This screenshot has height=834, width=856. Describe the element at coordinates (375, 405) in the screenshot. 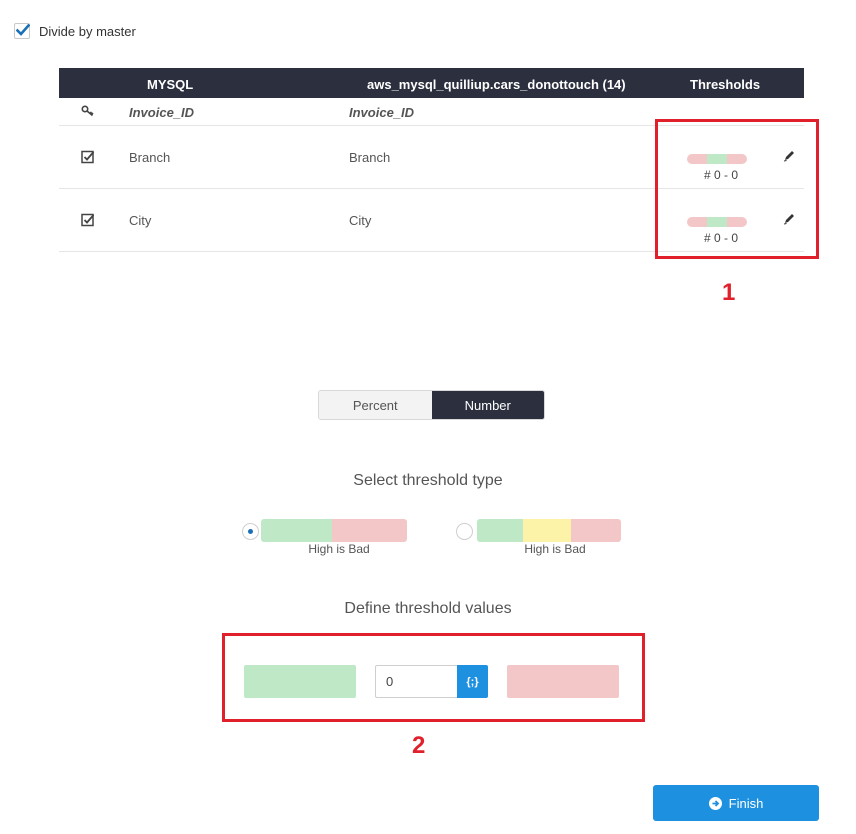

I see `percent-toggle-button: Percent` at that location.